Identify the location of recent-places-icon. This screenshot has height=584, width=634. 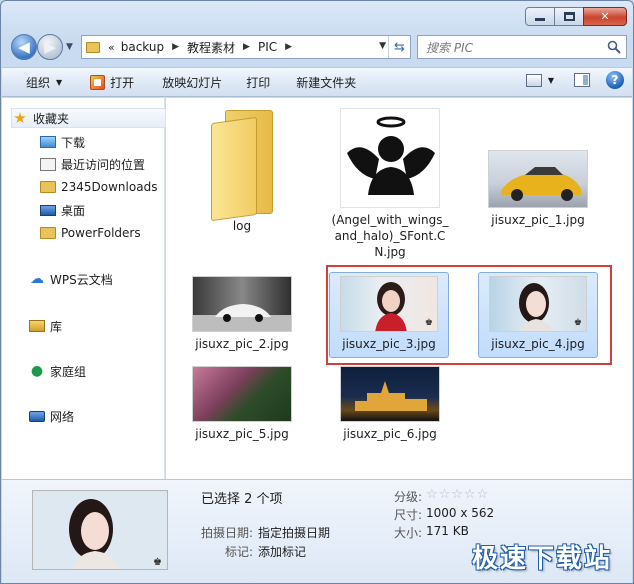
(48, 164).